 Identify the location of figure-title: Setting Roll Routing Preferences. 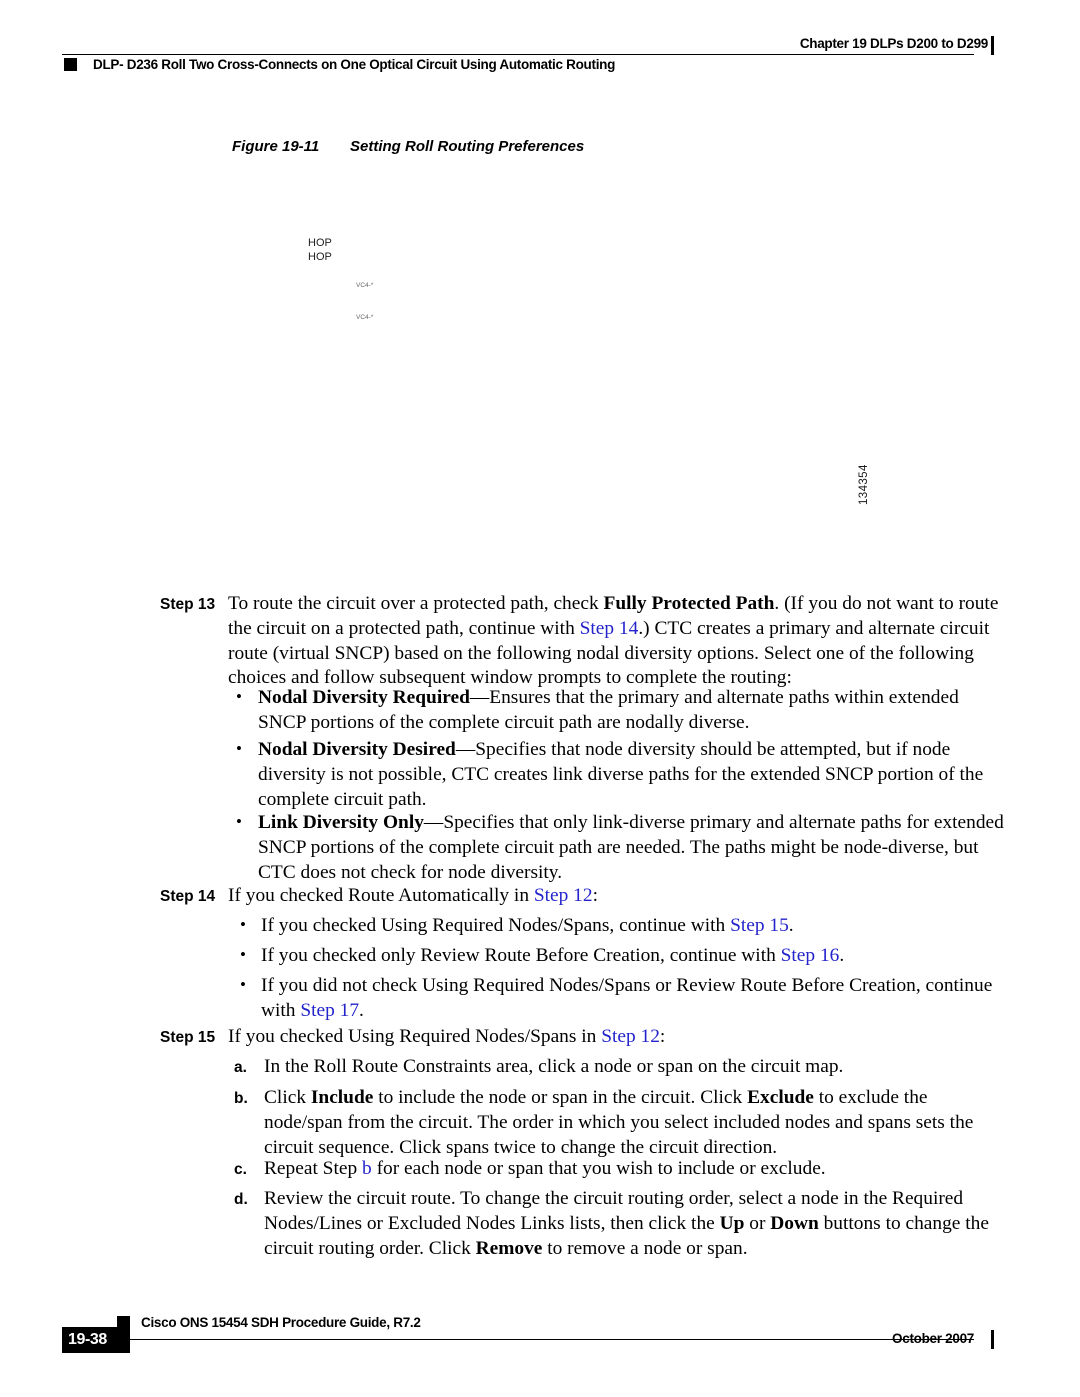
(467, 146).